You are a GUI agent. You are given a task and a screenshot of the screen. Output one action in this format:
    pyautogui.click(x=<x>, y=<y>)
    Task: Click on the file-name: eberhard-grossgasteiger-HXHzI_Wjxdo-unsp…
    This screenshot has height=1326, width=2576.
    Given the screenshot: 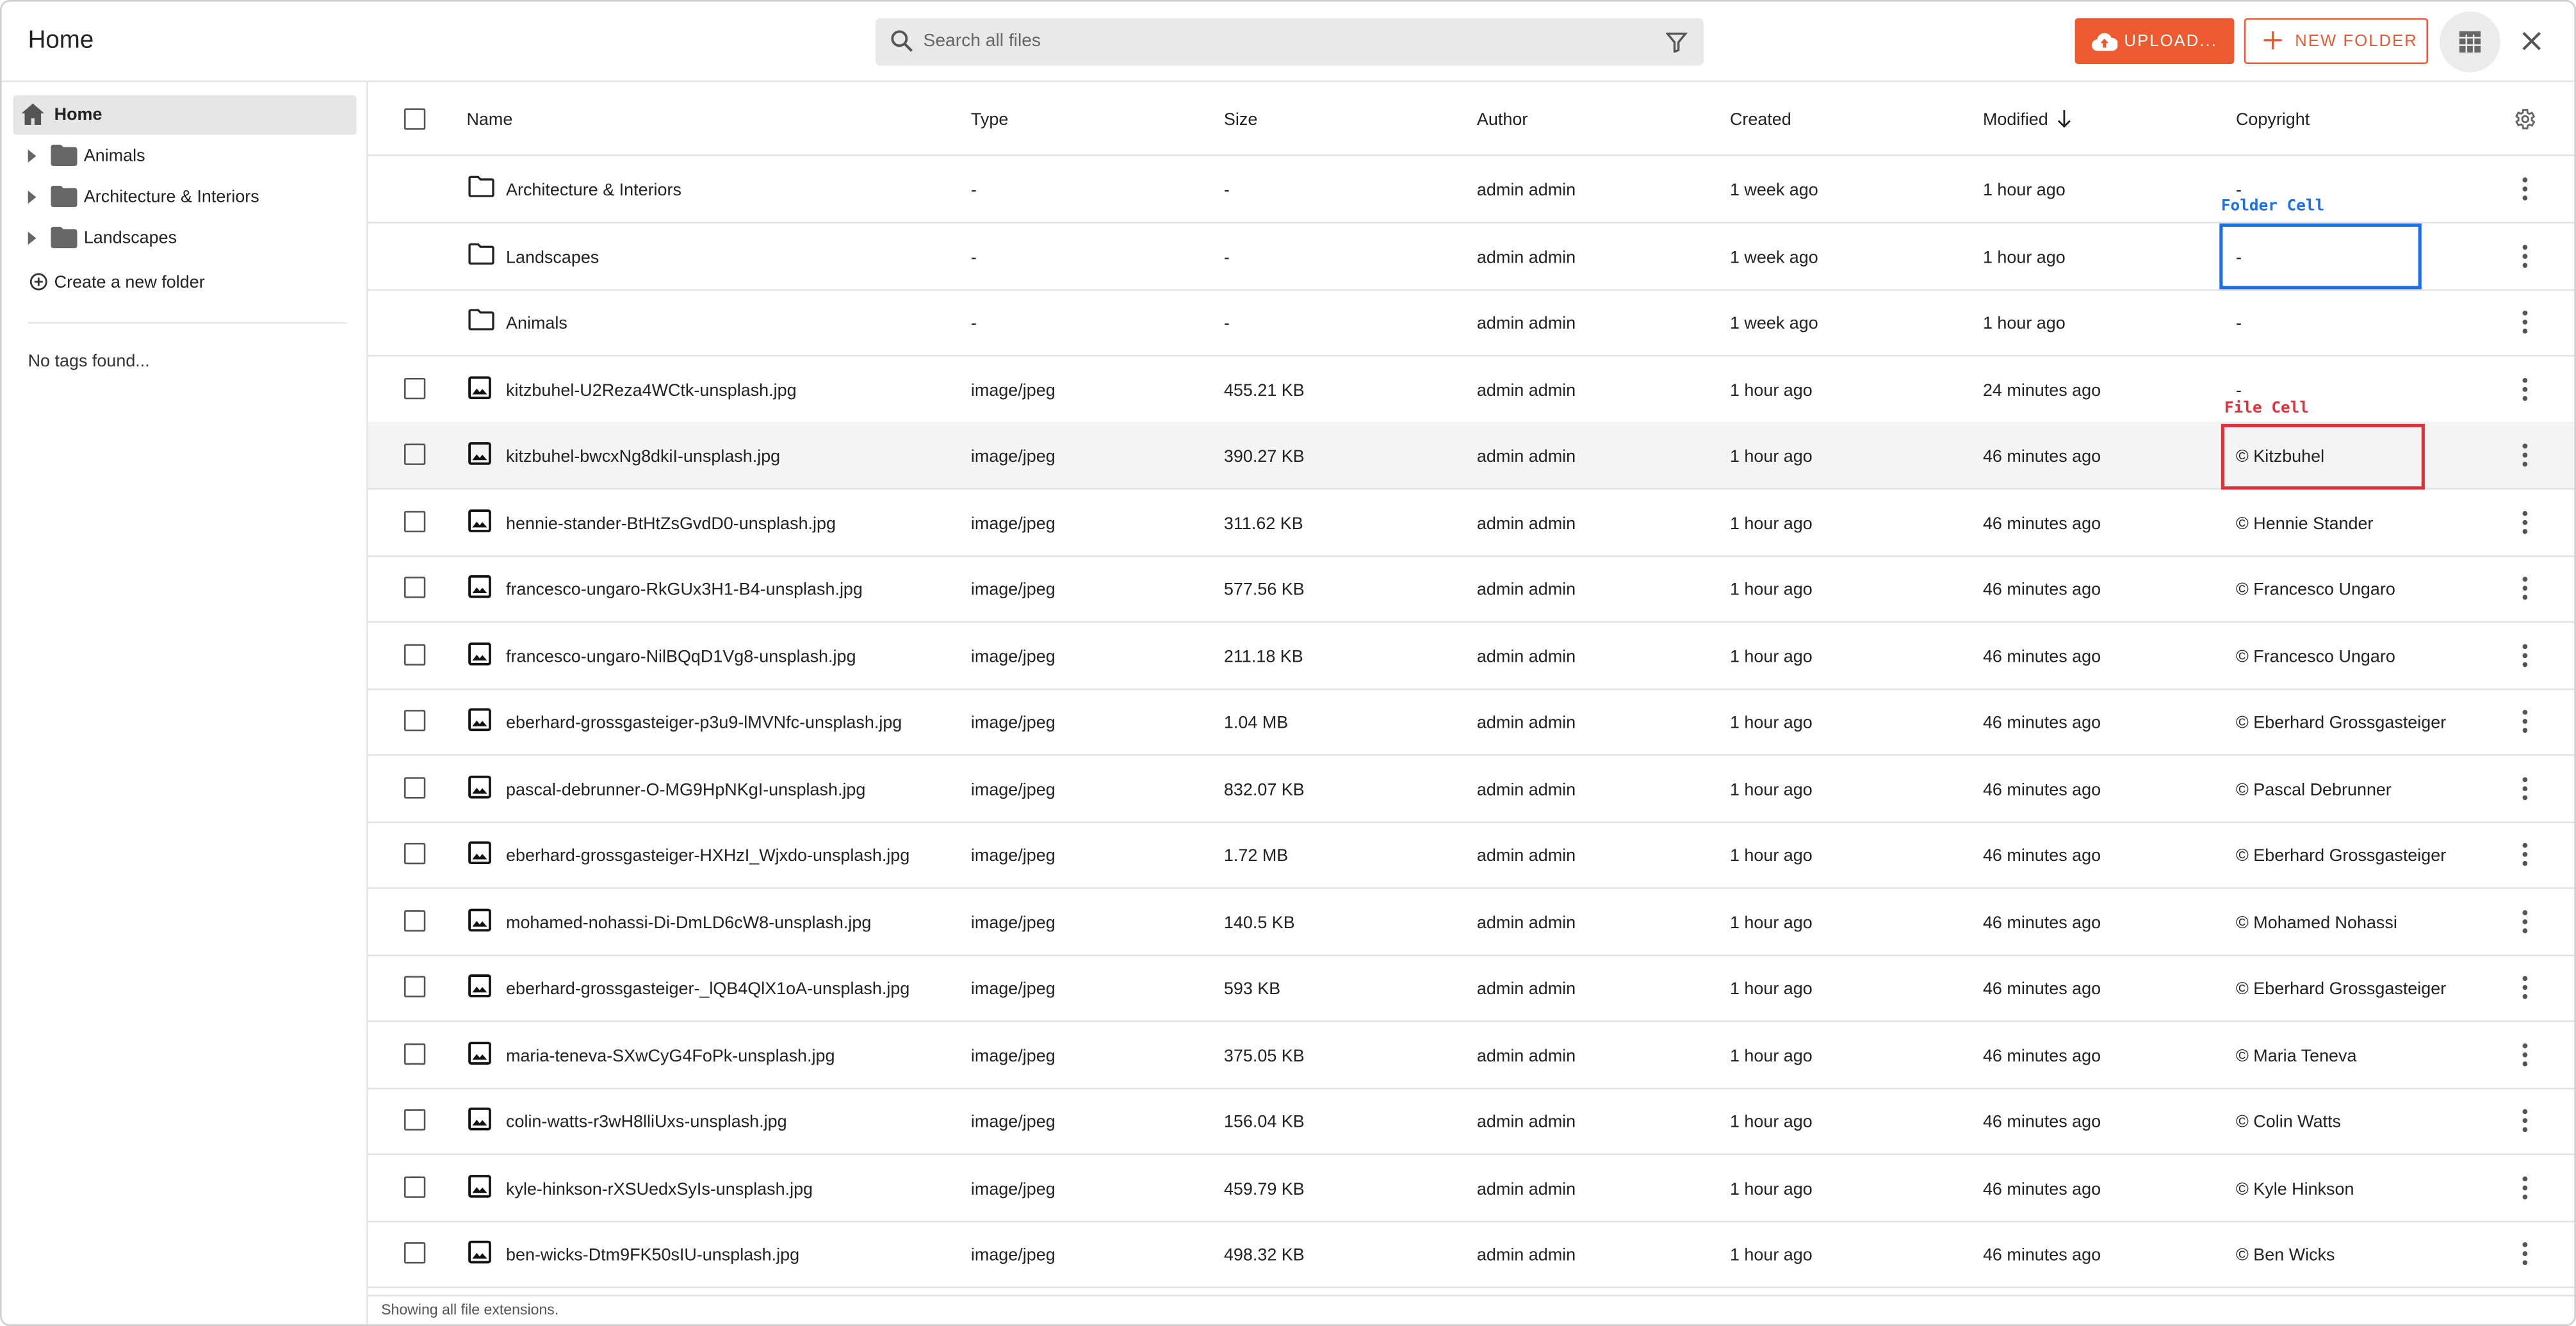 What is the action you would take?
    pyautogui.click(x=707, y=856)
    